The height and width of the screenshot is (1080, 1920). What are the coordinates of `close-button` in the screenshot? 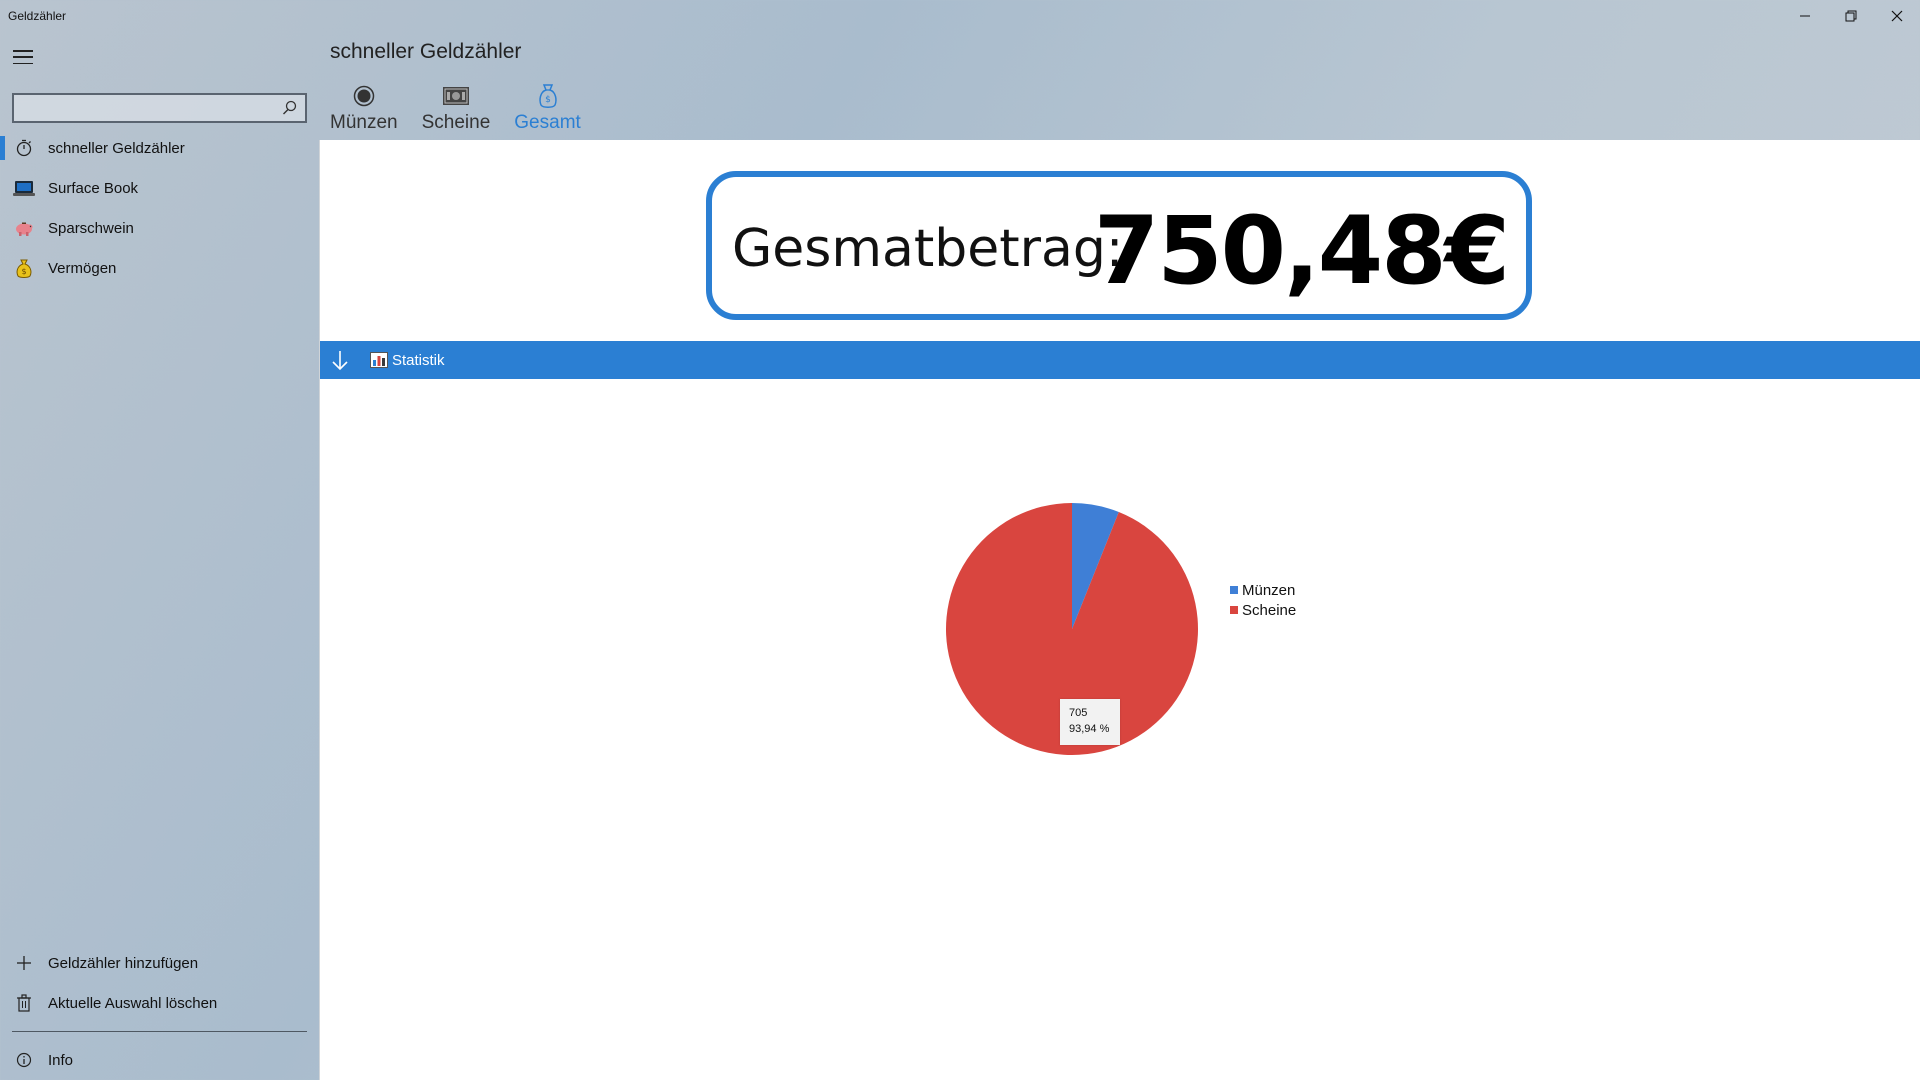 It's located at (1897, 16).